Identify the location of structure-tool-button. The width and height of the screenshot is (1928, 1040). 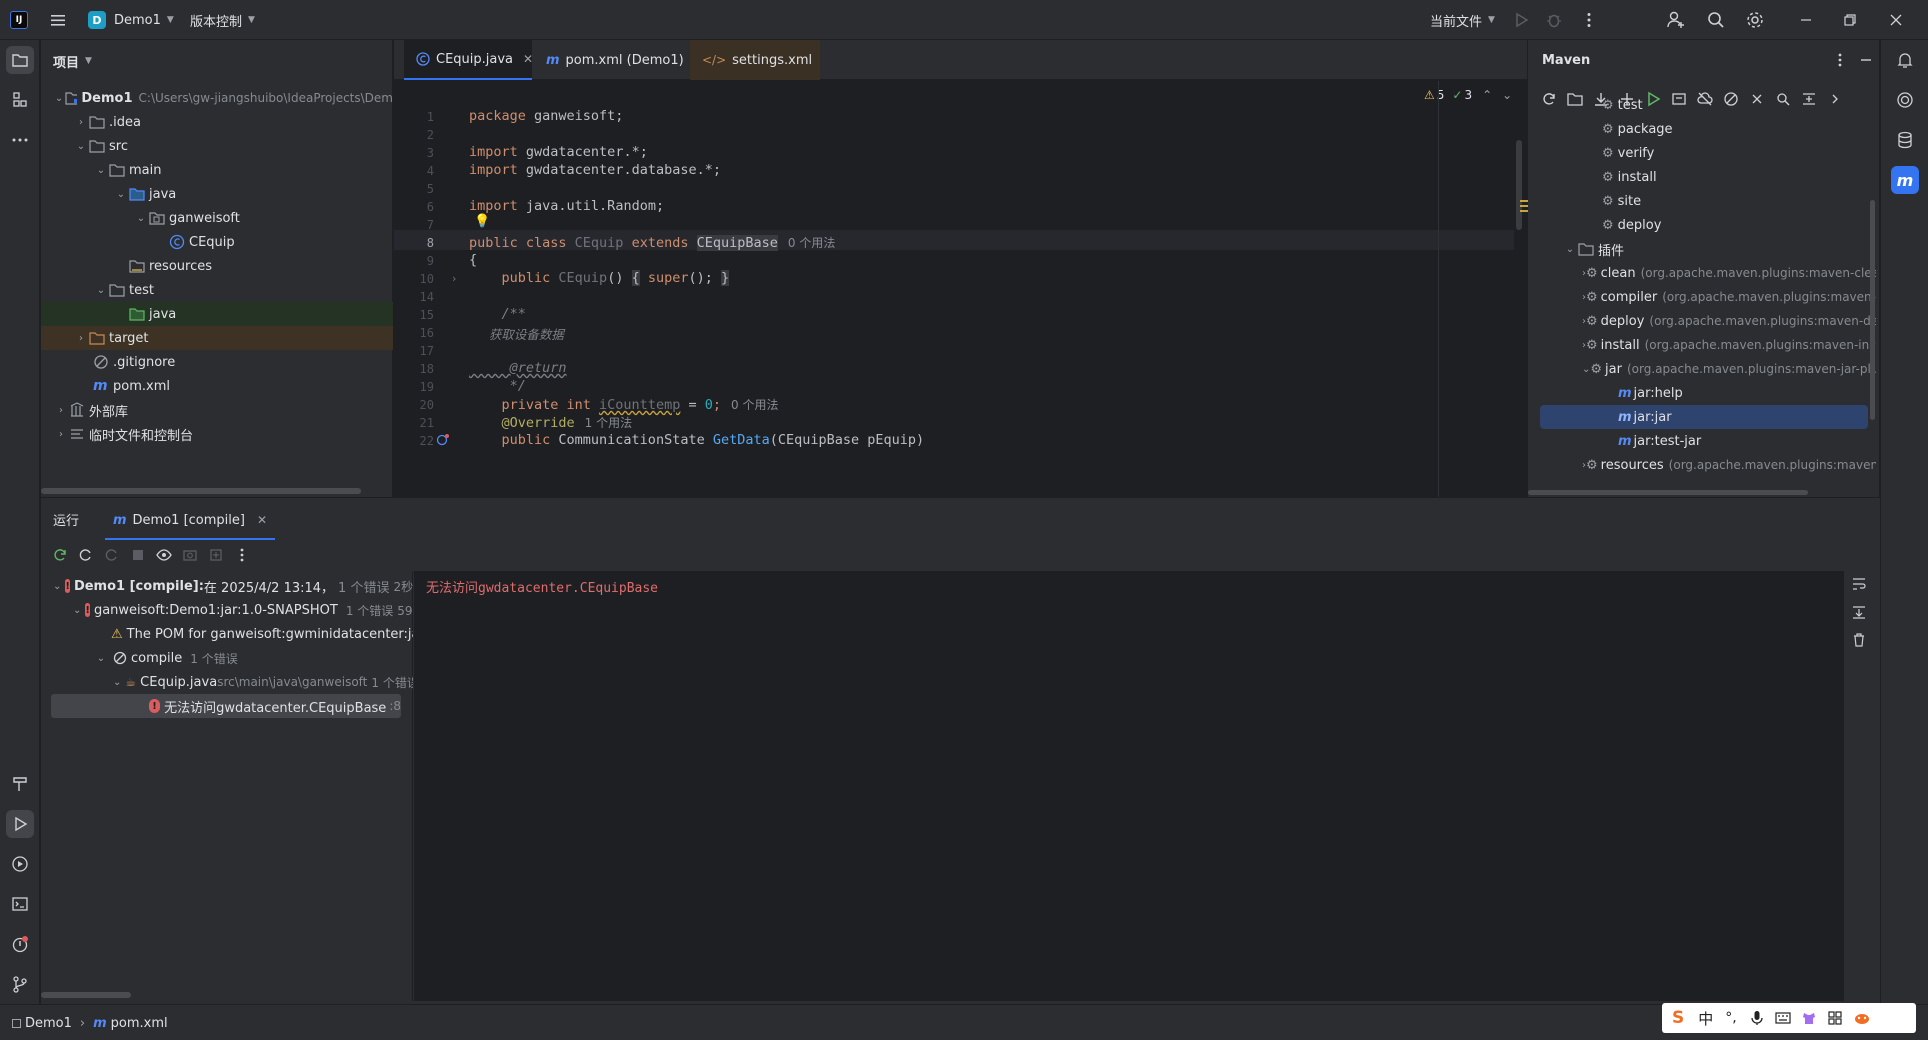
(20, 100).